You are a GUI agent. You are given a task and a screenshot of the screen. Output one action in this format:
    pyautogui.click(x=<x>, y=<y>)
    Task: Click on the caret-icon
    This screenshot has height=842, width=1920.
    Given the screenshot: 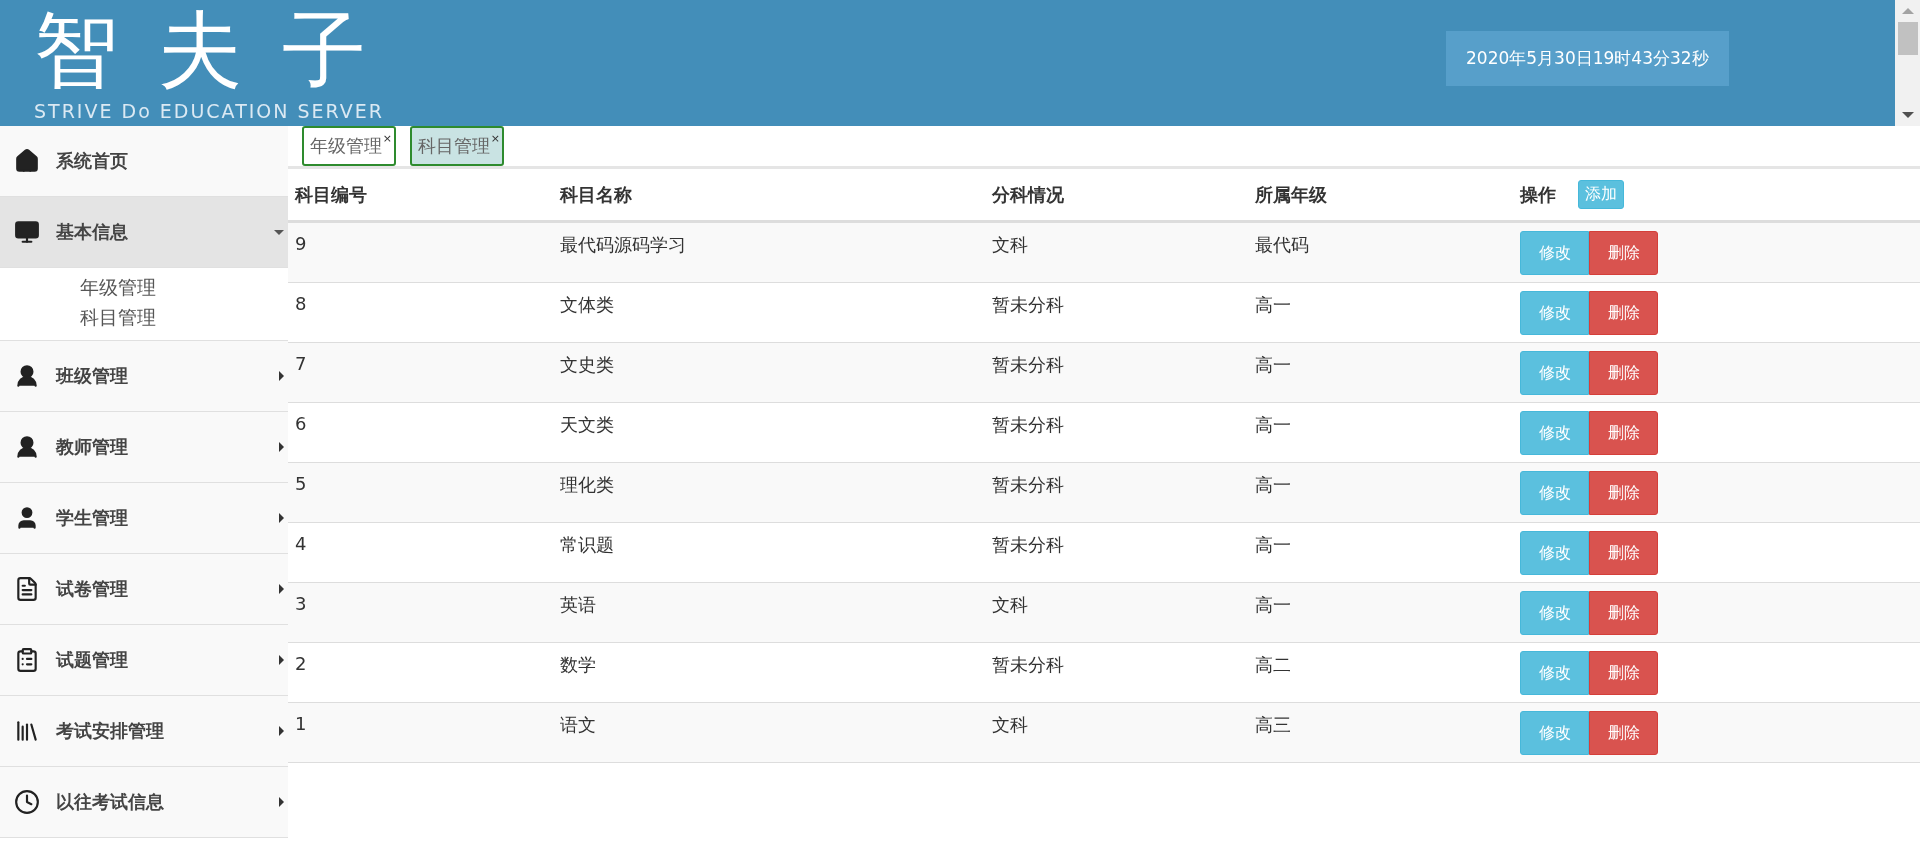 What is the action you would take?
    pyautogui.click(x=281, y=802)
    